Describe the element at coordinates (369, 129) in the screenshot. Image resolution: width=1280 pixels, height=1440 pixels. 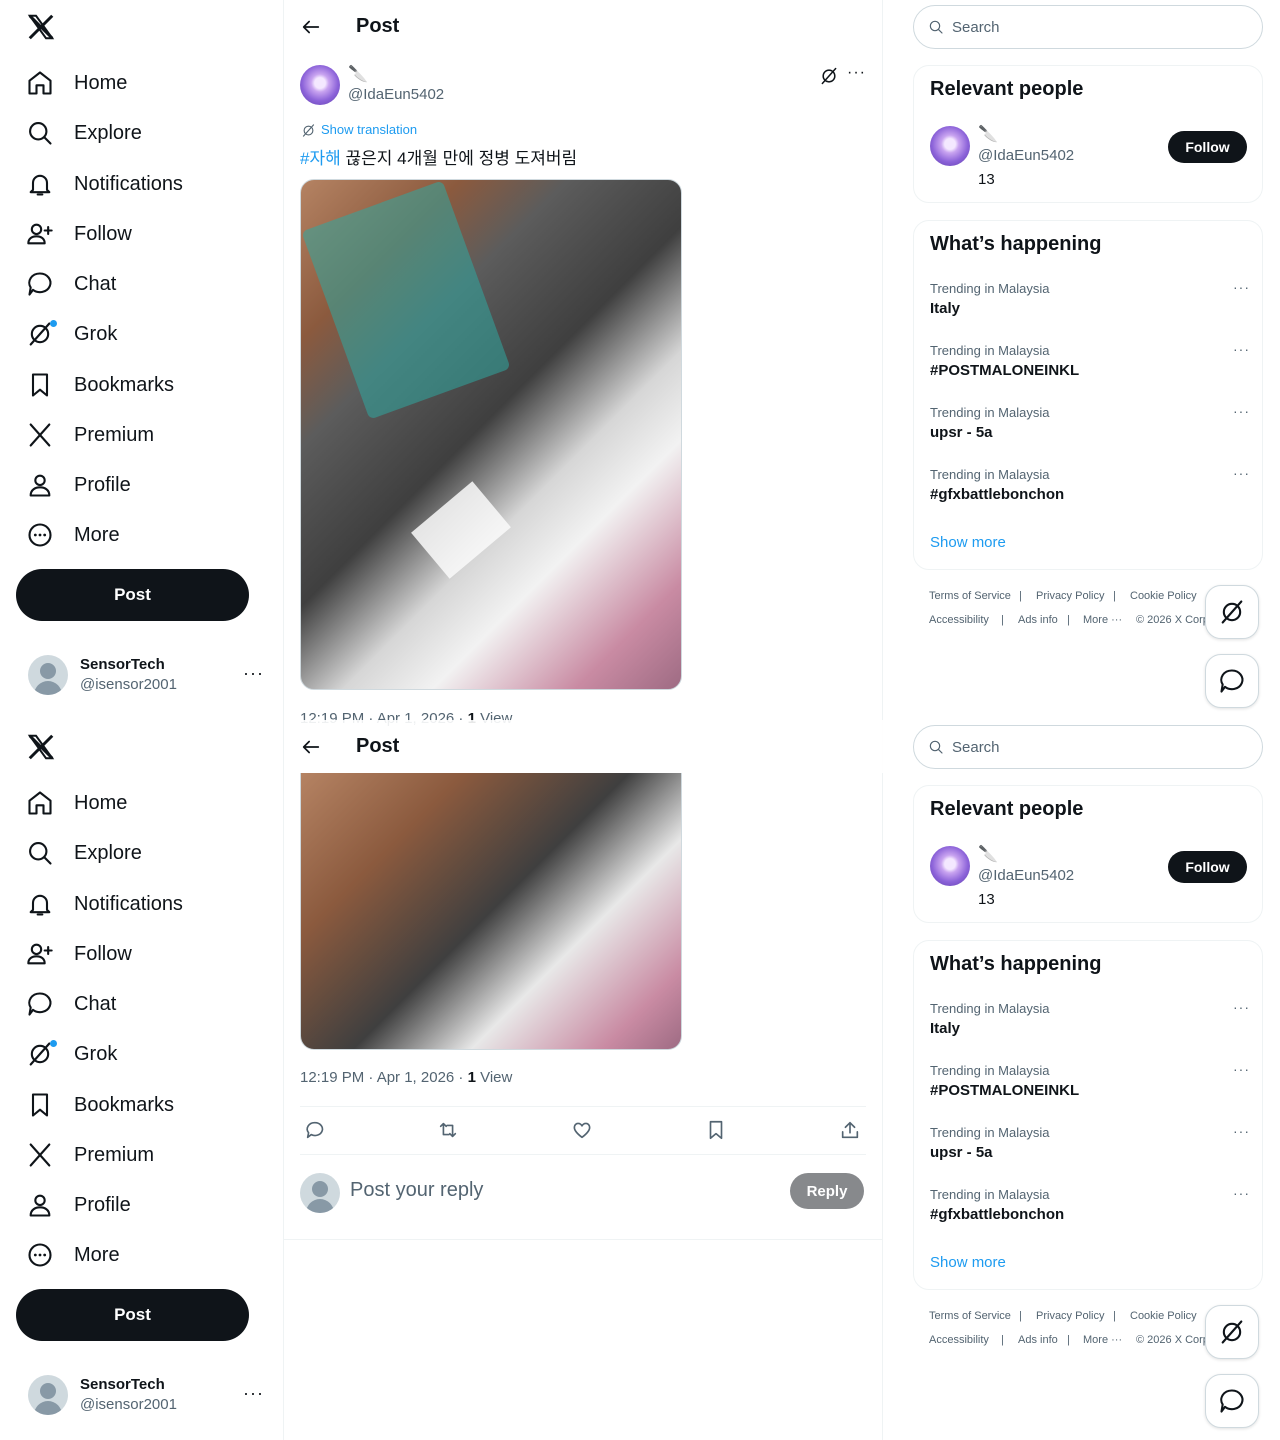
I see `show-translation-link: Show translation` at that location.